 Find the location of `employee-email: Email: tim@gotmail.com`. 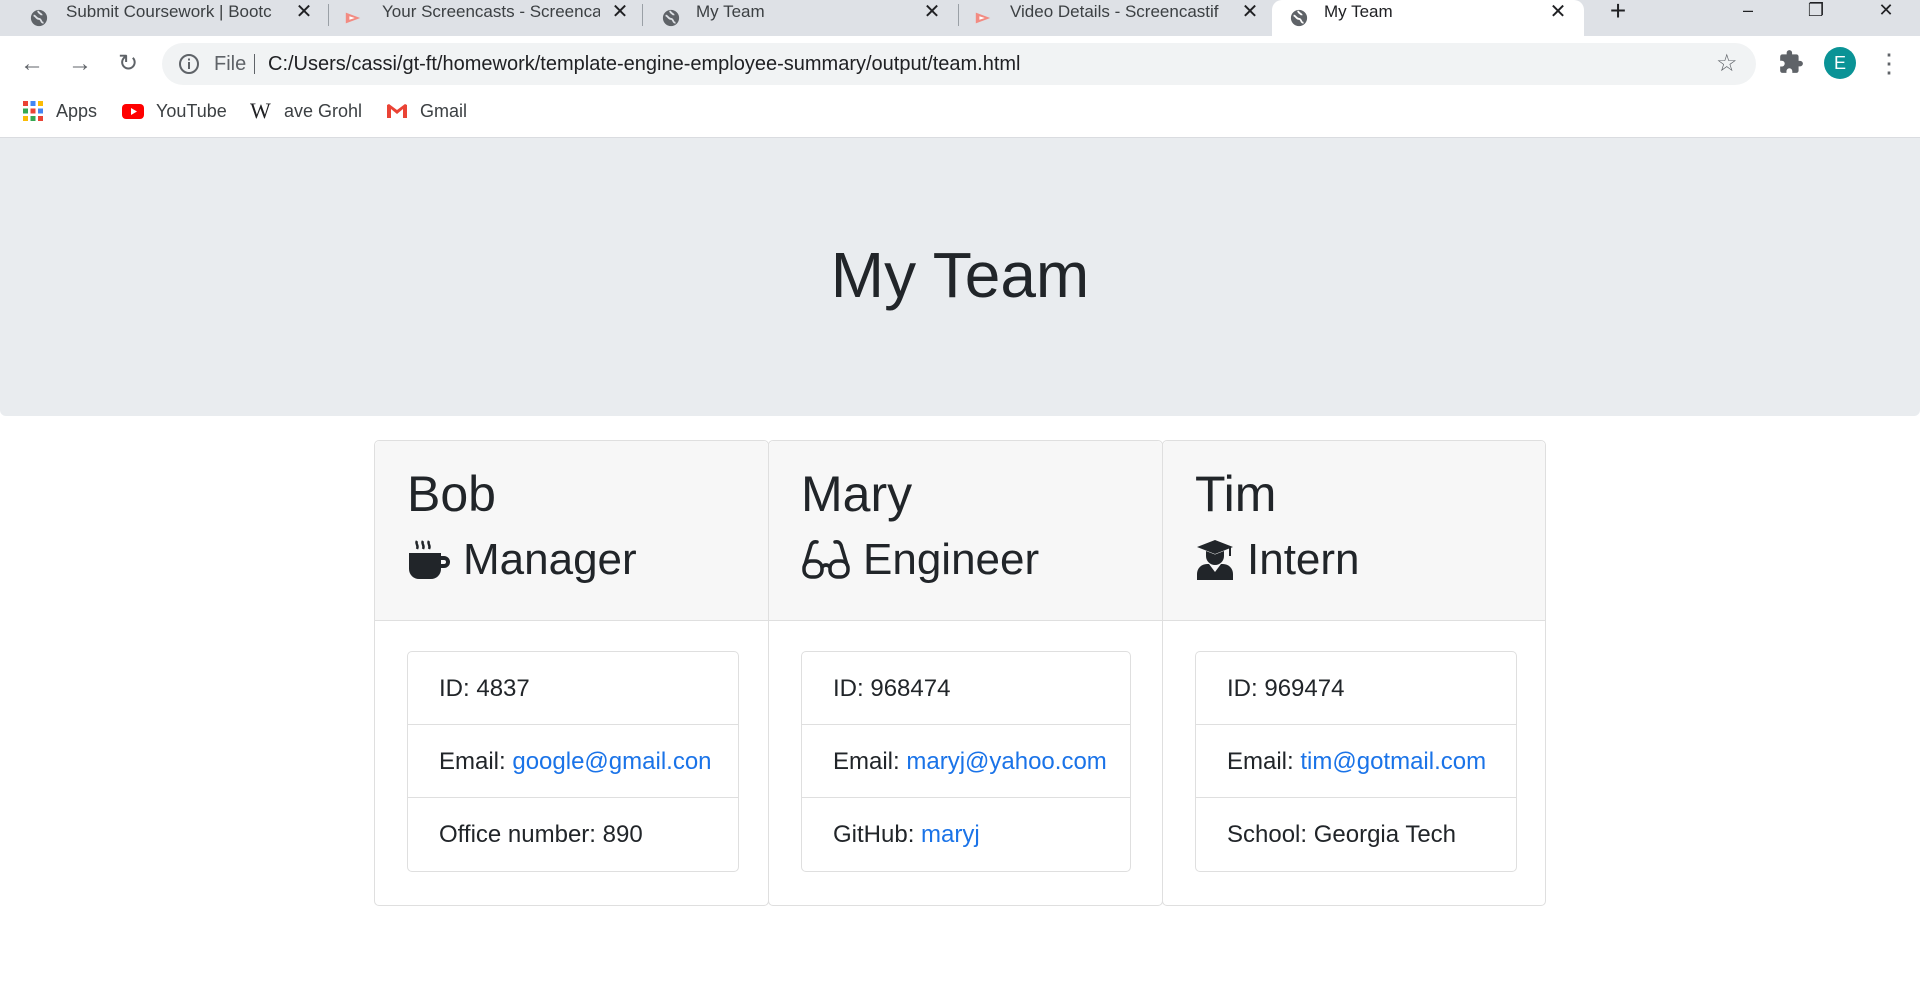

employee-email: Email: tim@gotmail.com is located at coordinates (1356, 761).